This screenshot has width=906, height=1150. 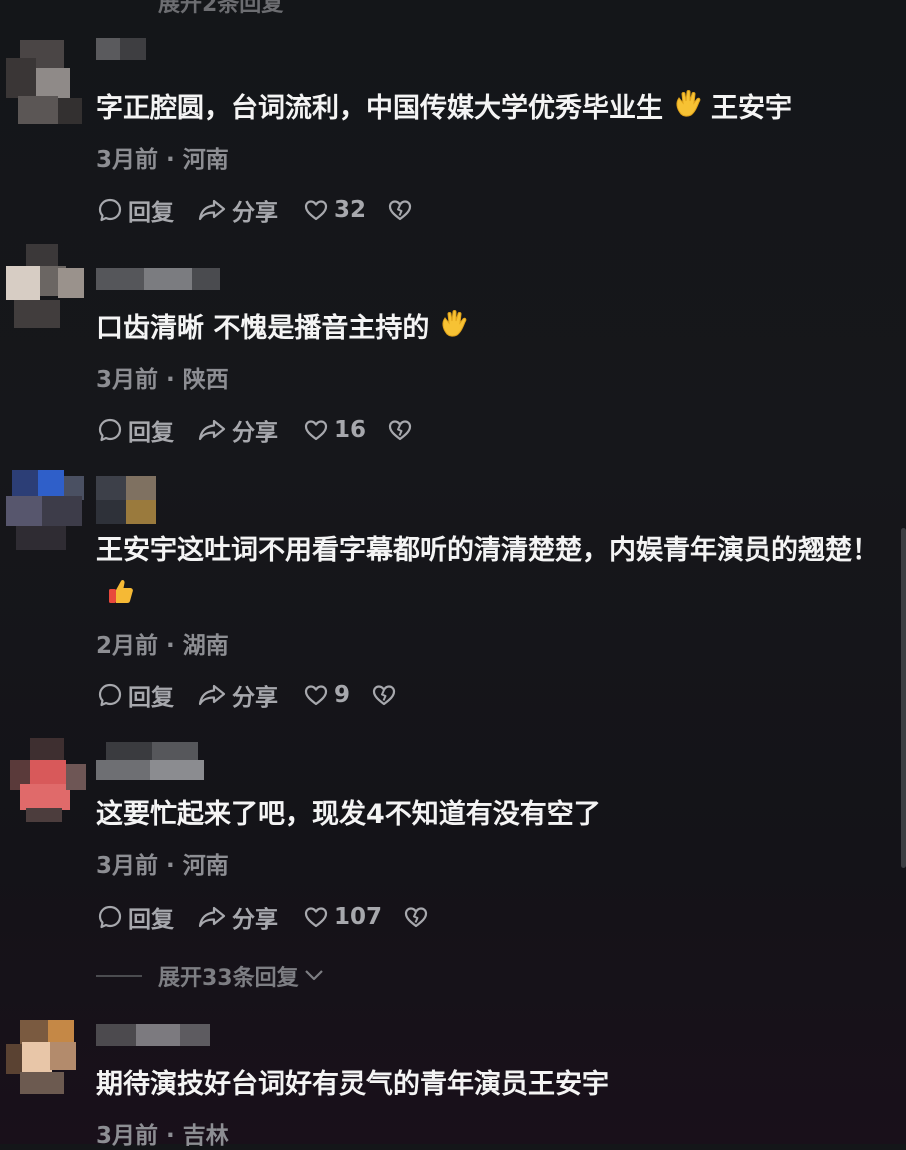 What do you see at coordinates (350, 430) in the screenshot?
I see `like-count: 16` at bounding box center [350, 430].